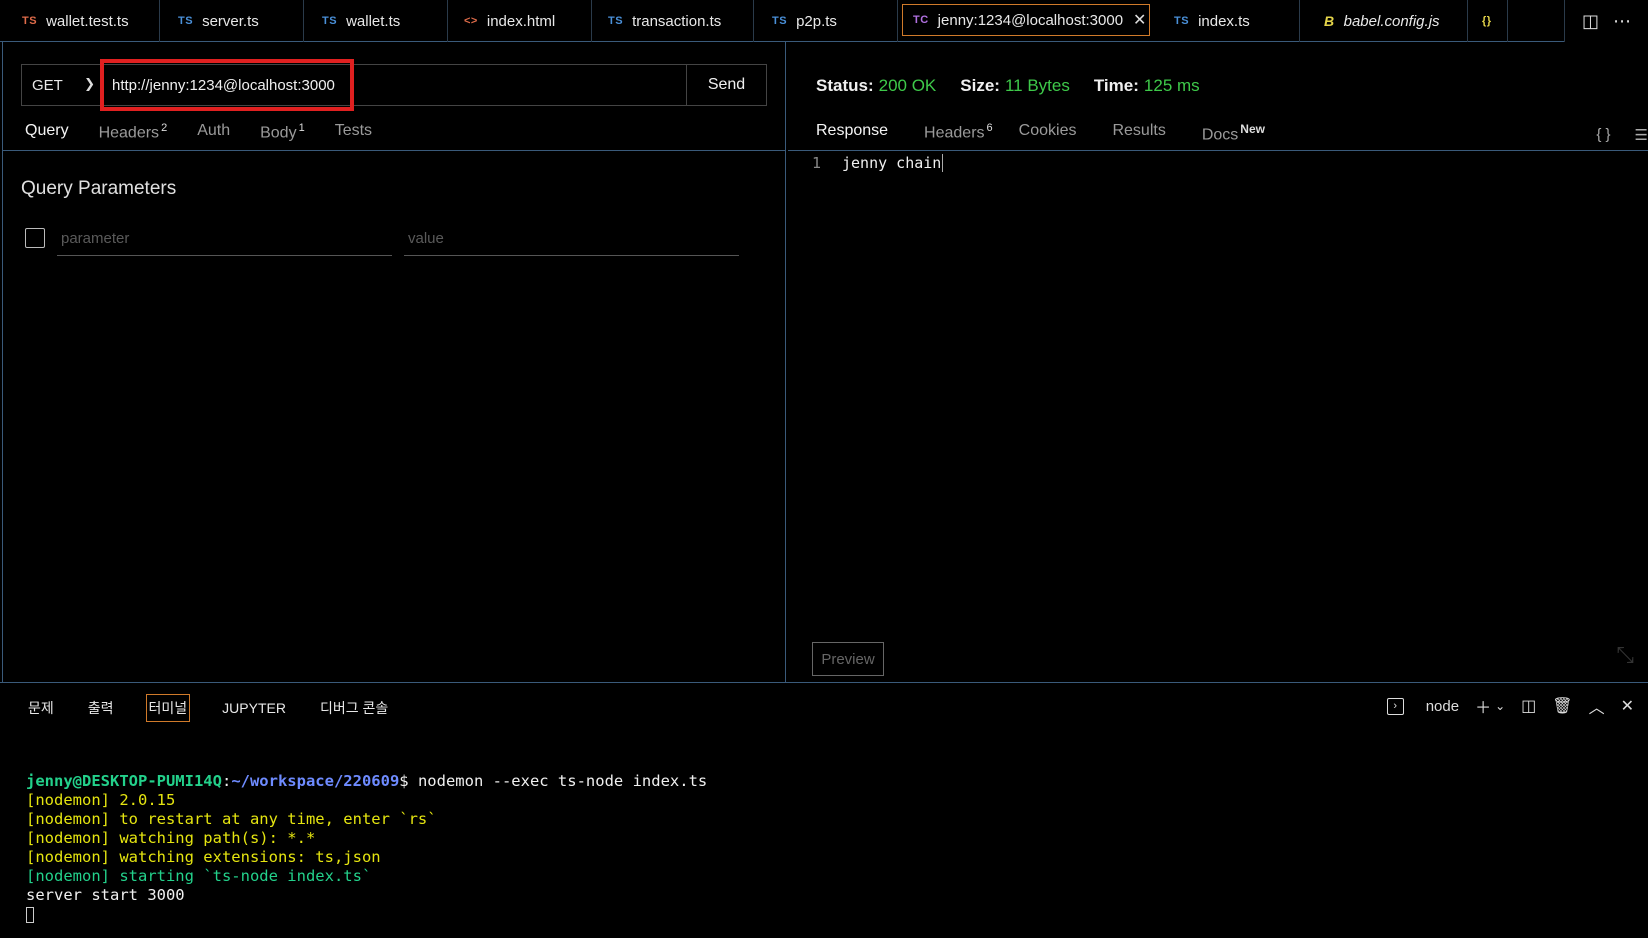 The height and width of the screenshot is (938, 1648). I want to click on close-panel-icon: ✕, so click(1627, 706).